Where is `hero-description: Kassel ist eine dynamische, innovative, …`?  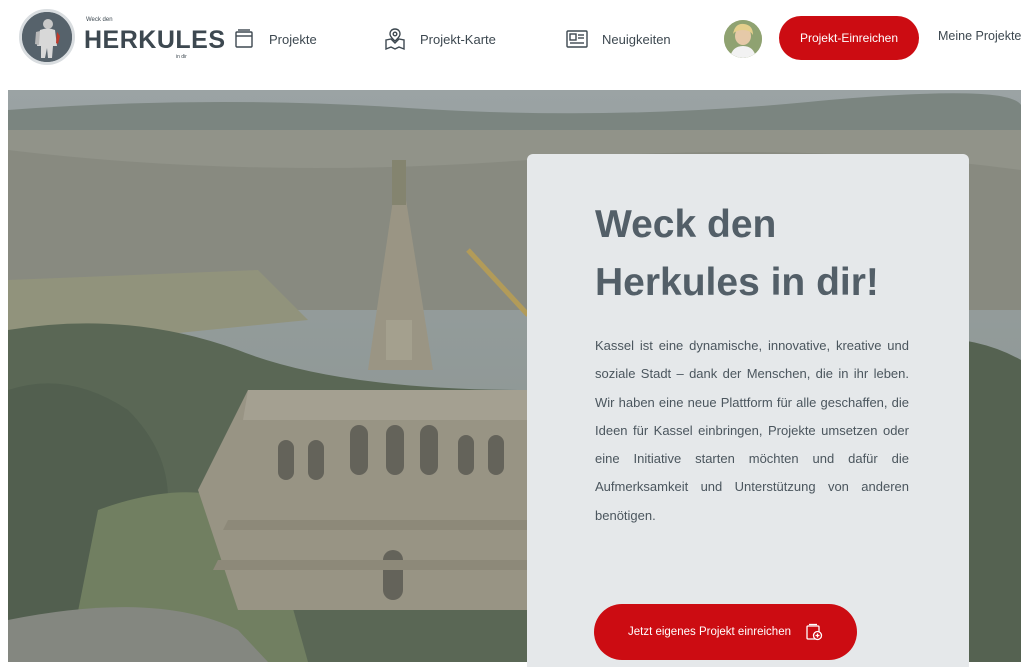 hero-description: Kassel ist eine dynamische, innovative, … is located at coordinates (752, 430).